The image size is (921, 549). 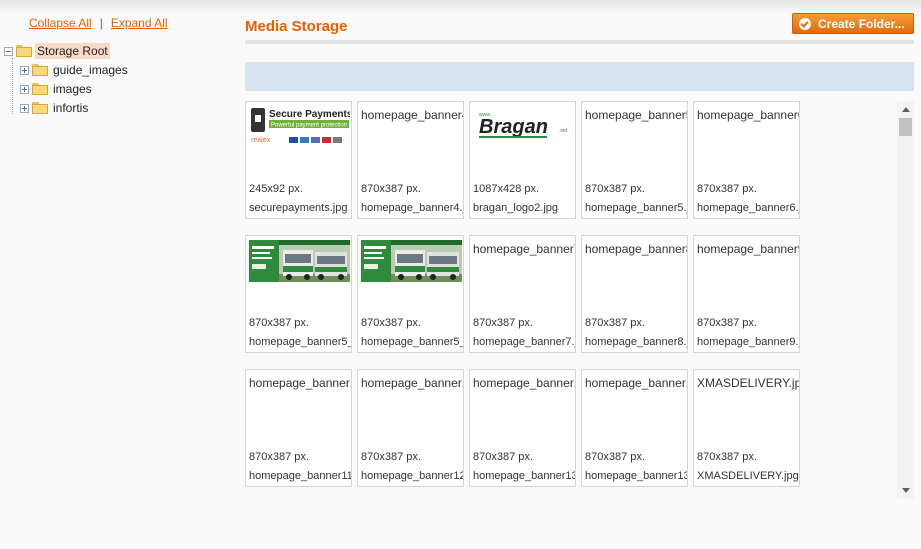 What do you see at coordinates (524, 476) in the screenshot?
I see `file-name: homepage_banner13` at bounding box center [524, 476].